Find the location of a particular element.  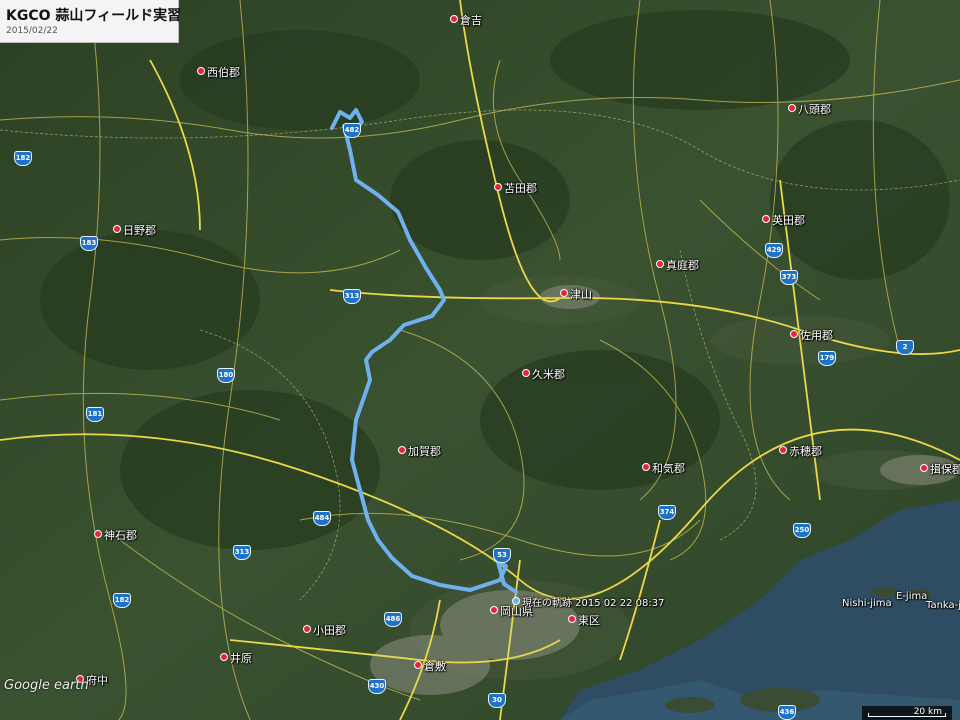

place-label: 揖保郡 is located at coordinates (940, 469).